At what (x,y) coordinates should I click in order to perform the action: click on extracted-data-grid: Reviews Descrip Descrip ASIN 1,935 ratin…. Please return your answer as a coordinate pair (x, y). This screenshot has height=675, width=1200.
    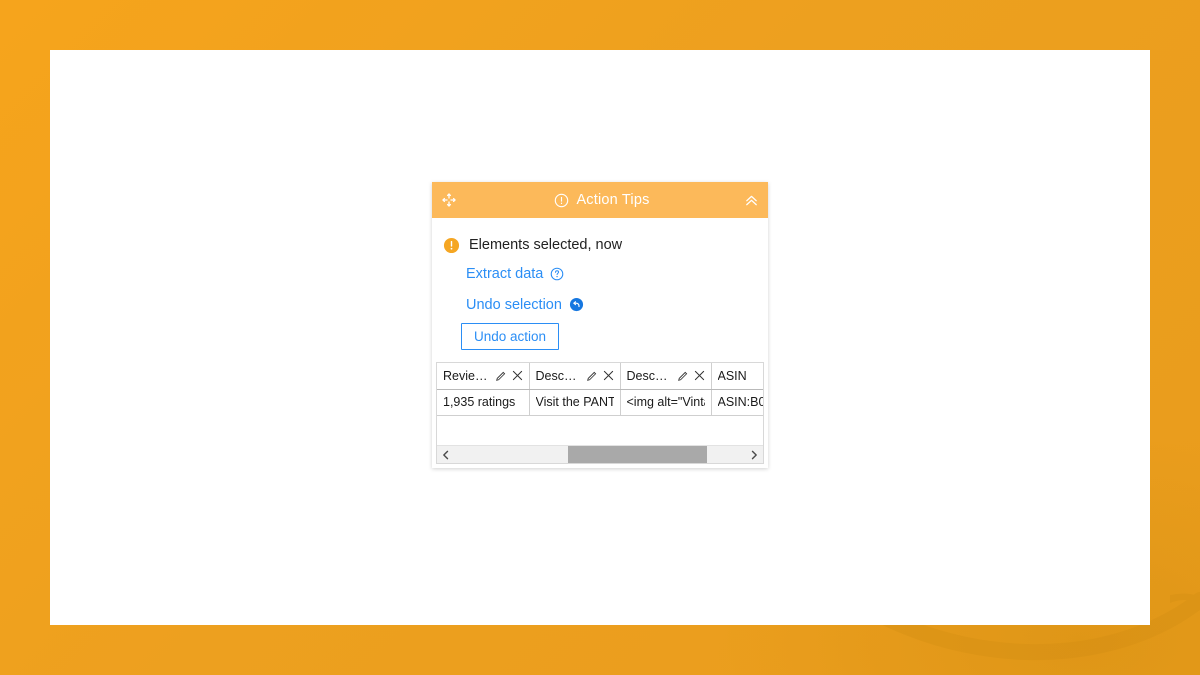
    Looking at the image, I should click on (600, 413).